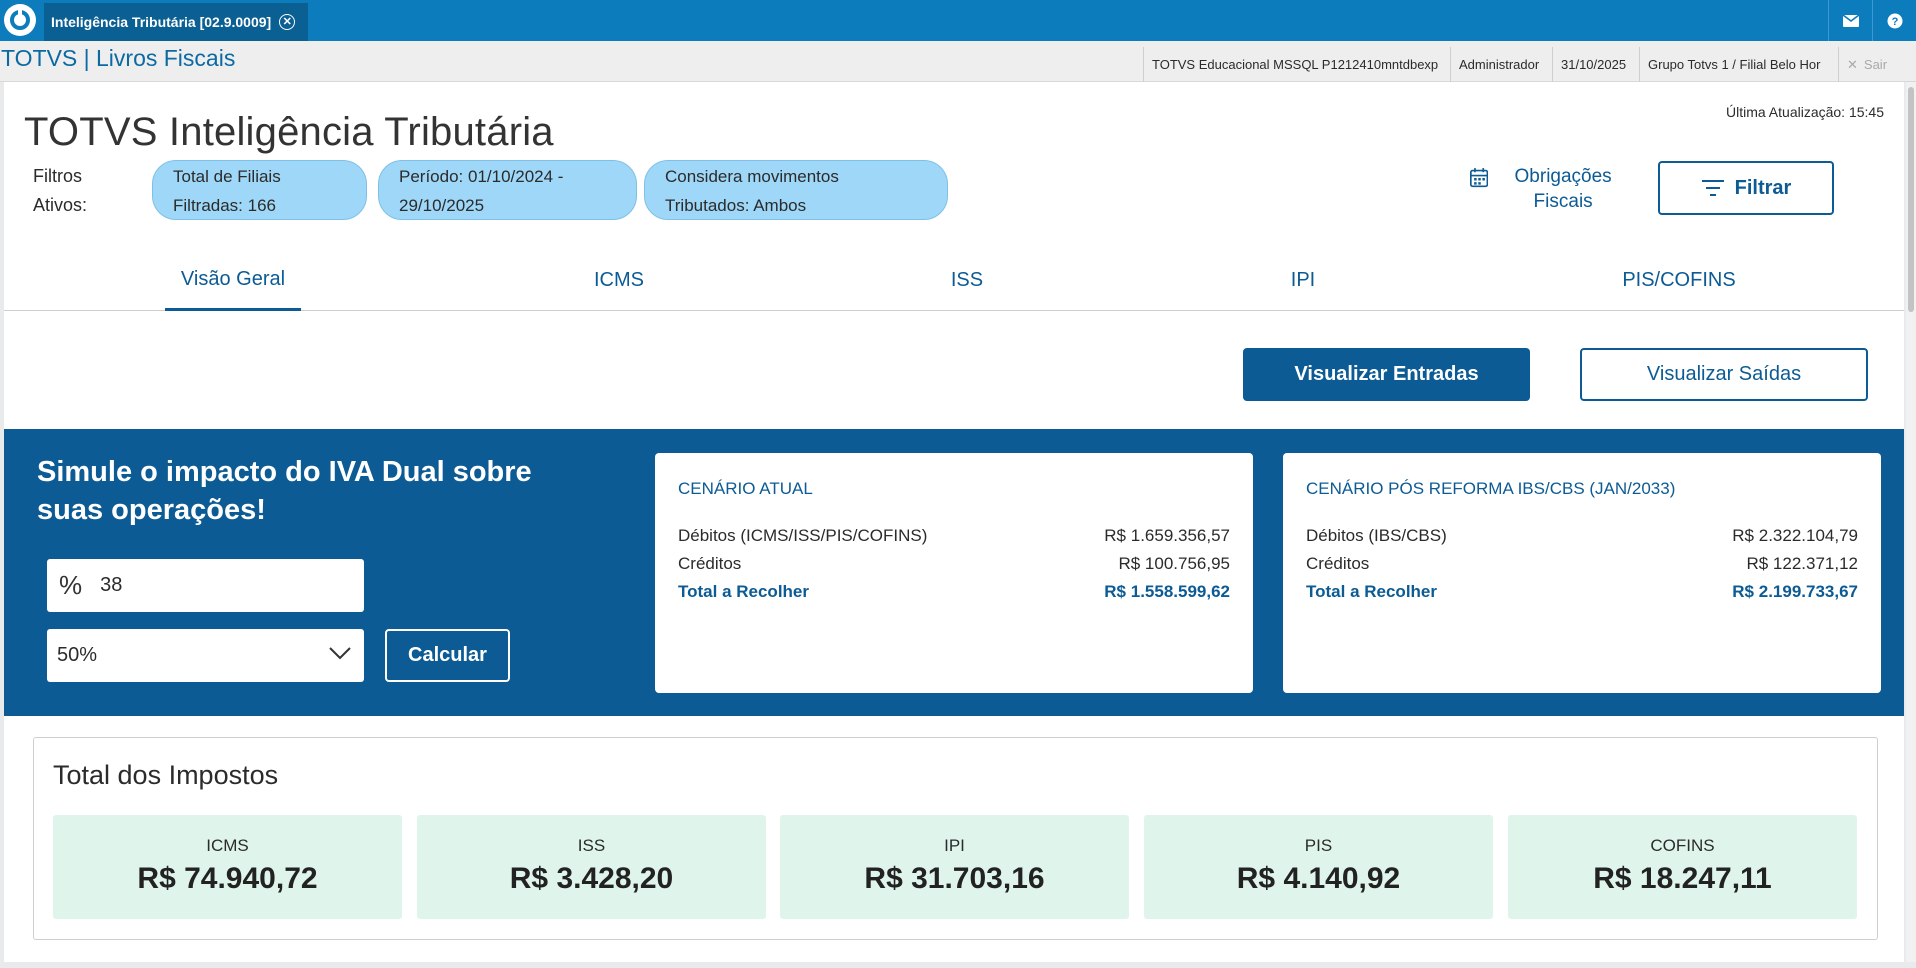 Image resolution: width=1916 pixels, height=968 pixels. What do you see at coordinates (1712, 188) in the screenshot?
I see `filter-icon` at bounding box center [1712, 188].